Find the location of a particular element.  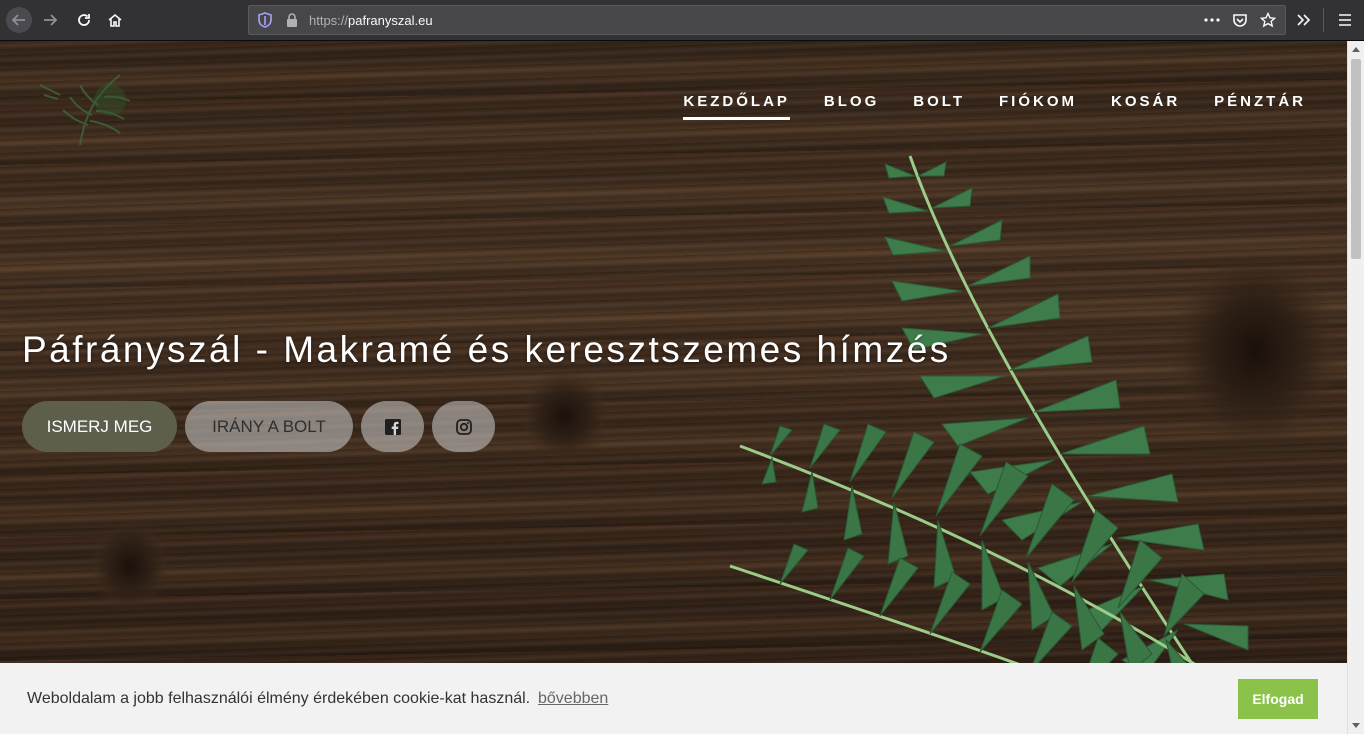

instagram-icon is located at coordinates (463, 426).